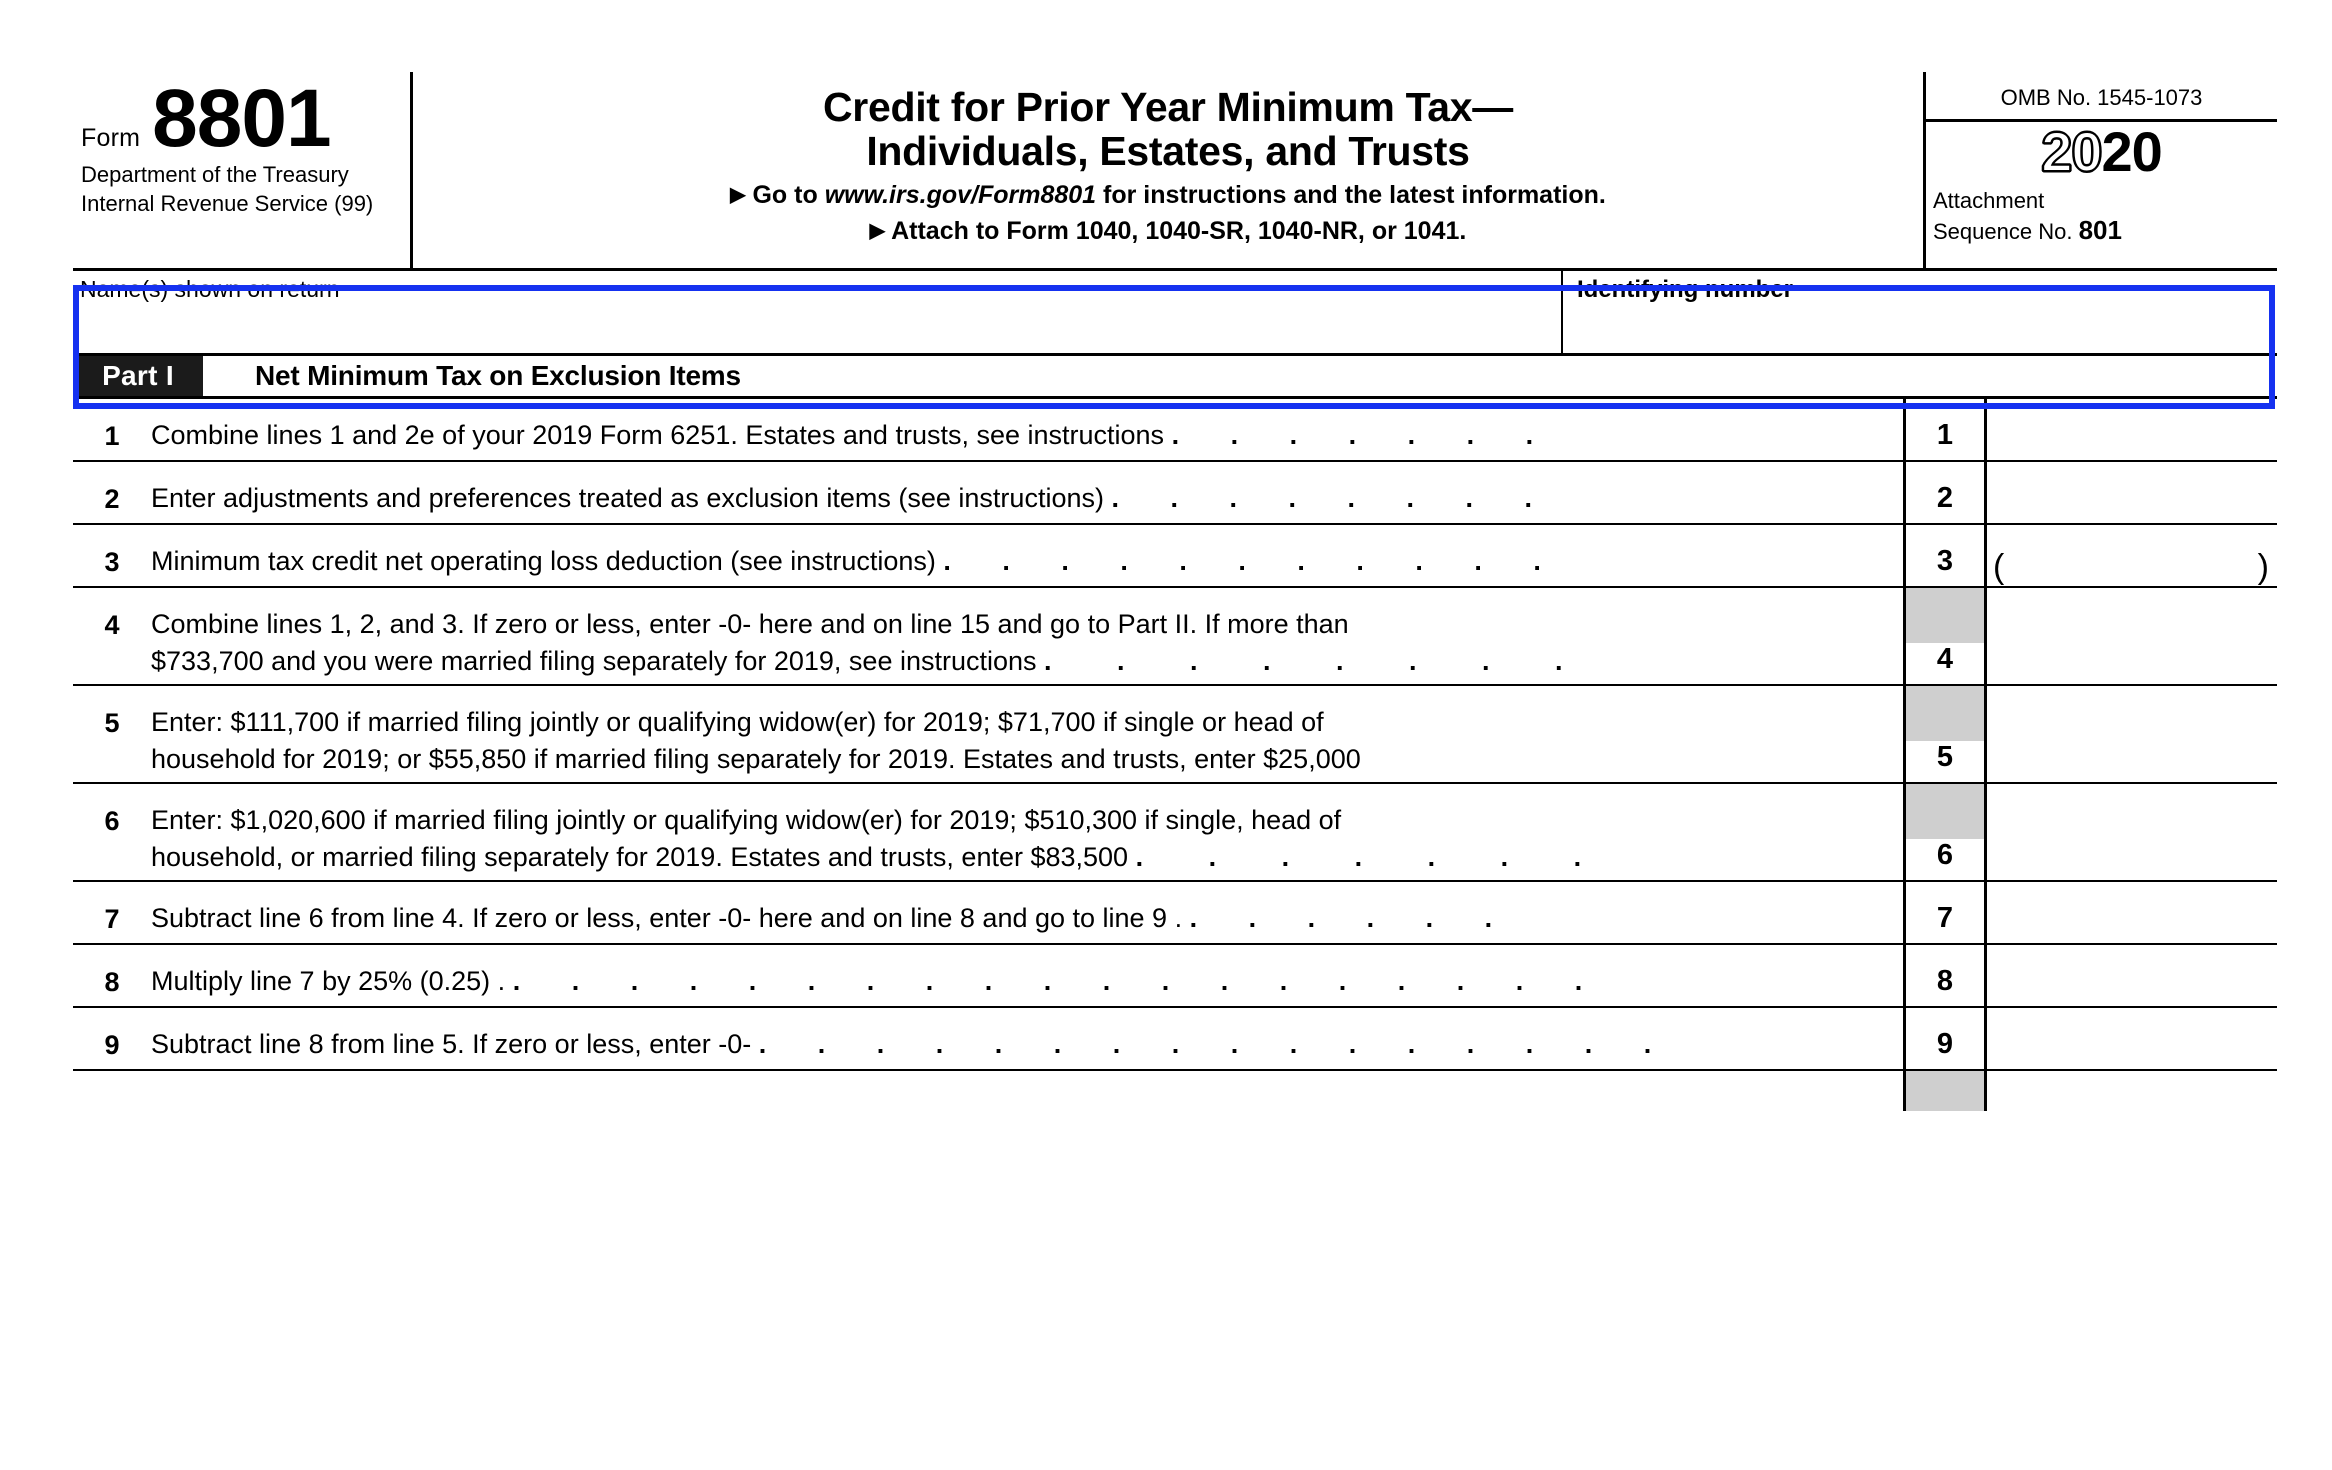  I want to click on line-leader-7: . . . . . ., so click(1352, 918).